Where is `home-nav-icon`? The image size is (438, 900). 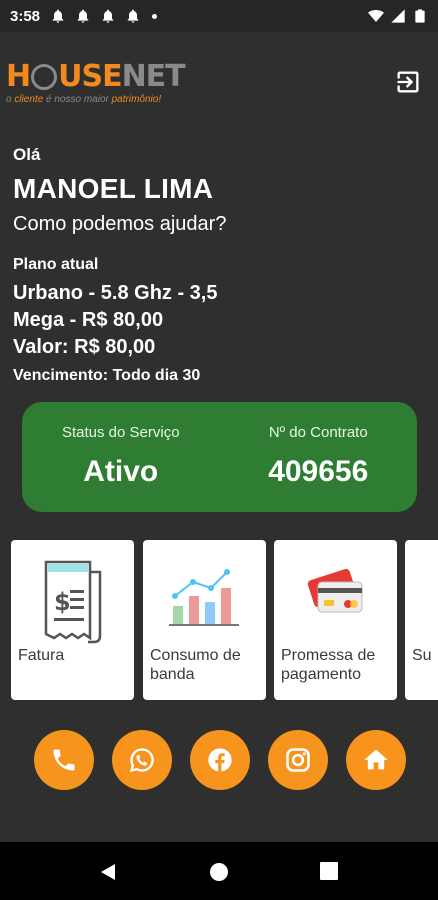
home-nav-icon is located at coordinates (219, 872).